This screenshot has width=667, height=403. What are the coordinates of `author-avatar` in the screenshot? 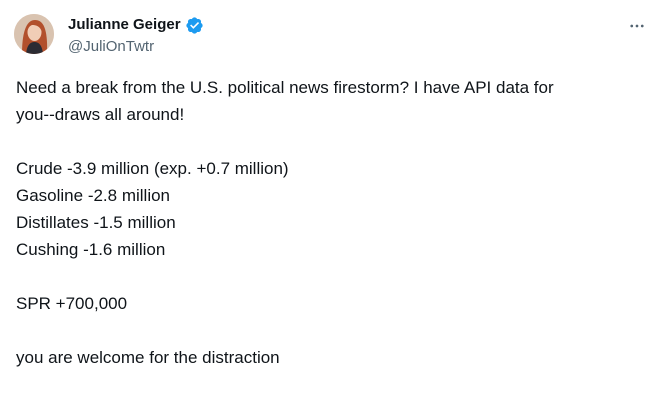 It's located at (34, 34).